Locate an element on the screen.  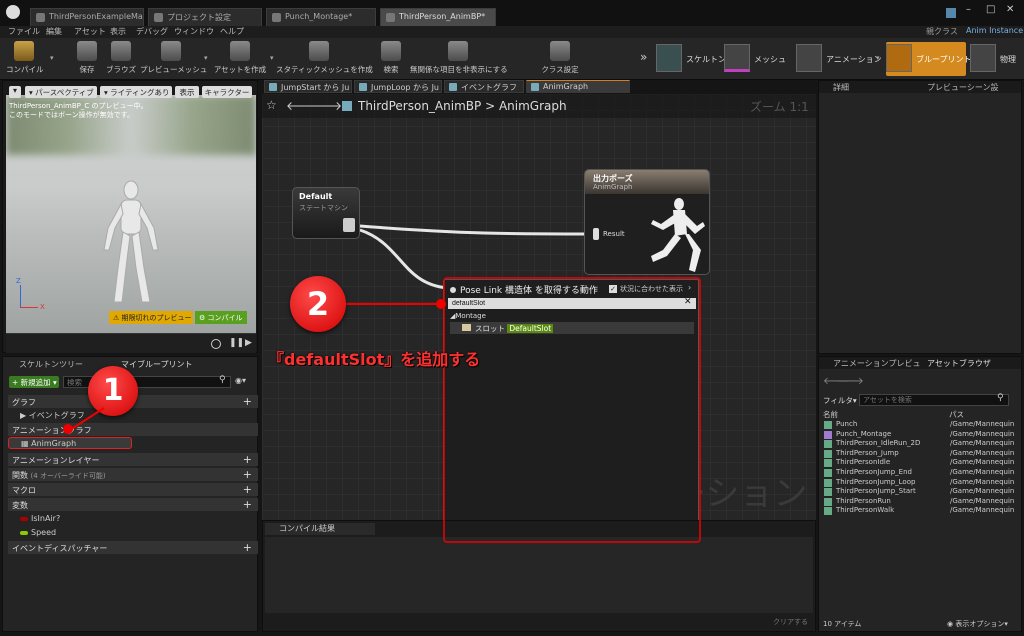
tab-preview-scene: プレビューシーン設 is located at coordinates (962, 87).